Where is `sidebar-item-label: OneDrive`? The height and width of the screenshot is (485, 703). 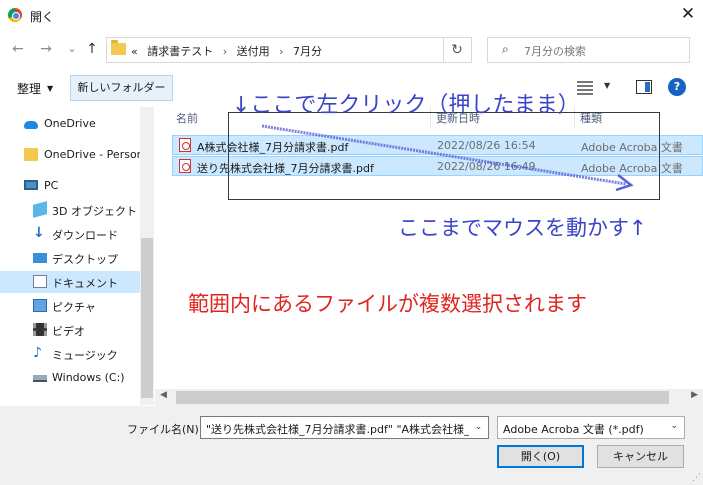 sidebar-item-label: OneDrive is located at coordinates (70, 123).